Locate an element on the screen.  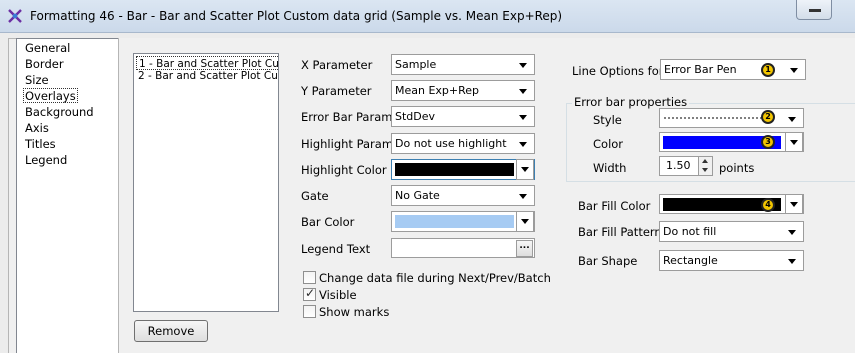
minimize-icon is located at coordinates (815, 10).